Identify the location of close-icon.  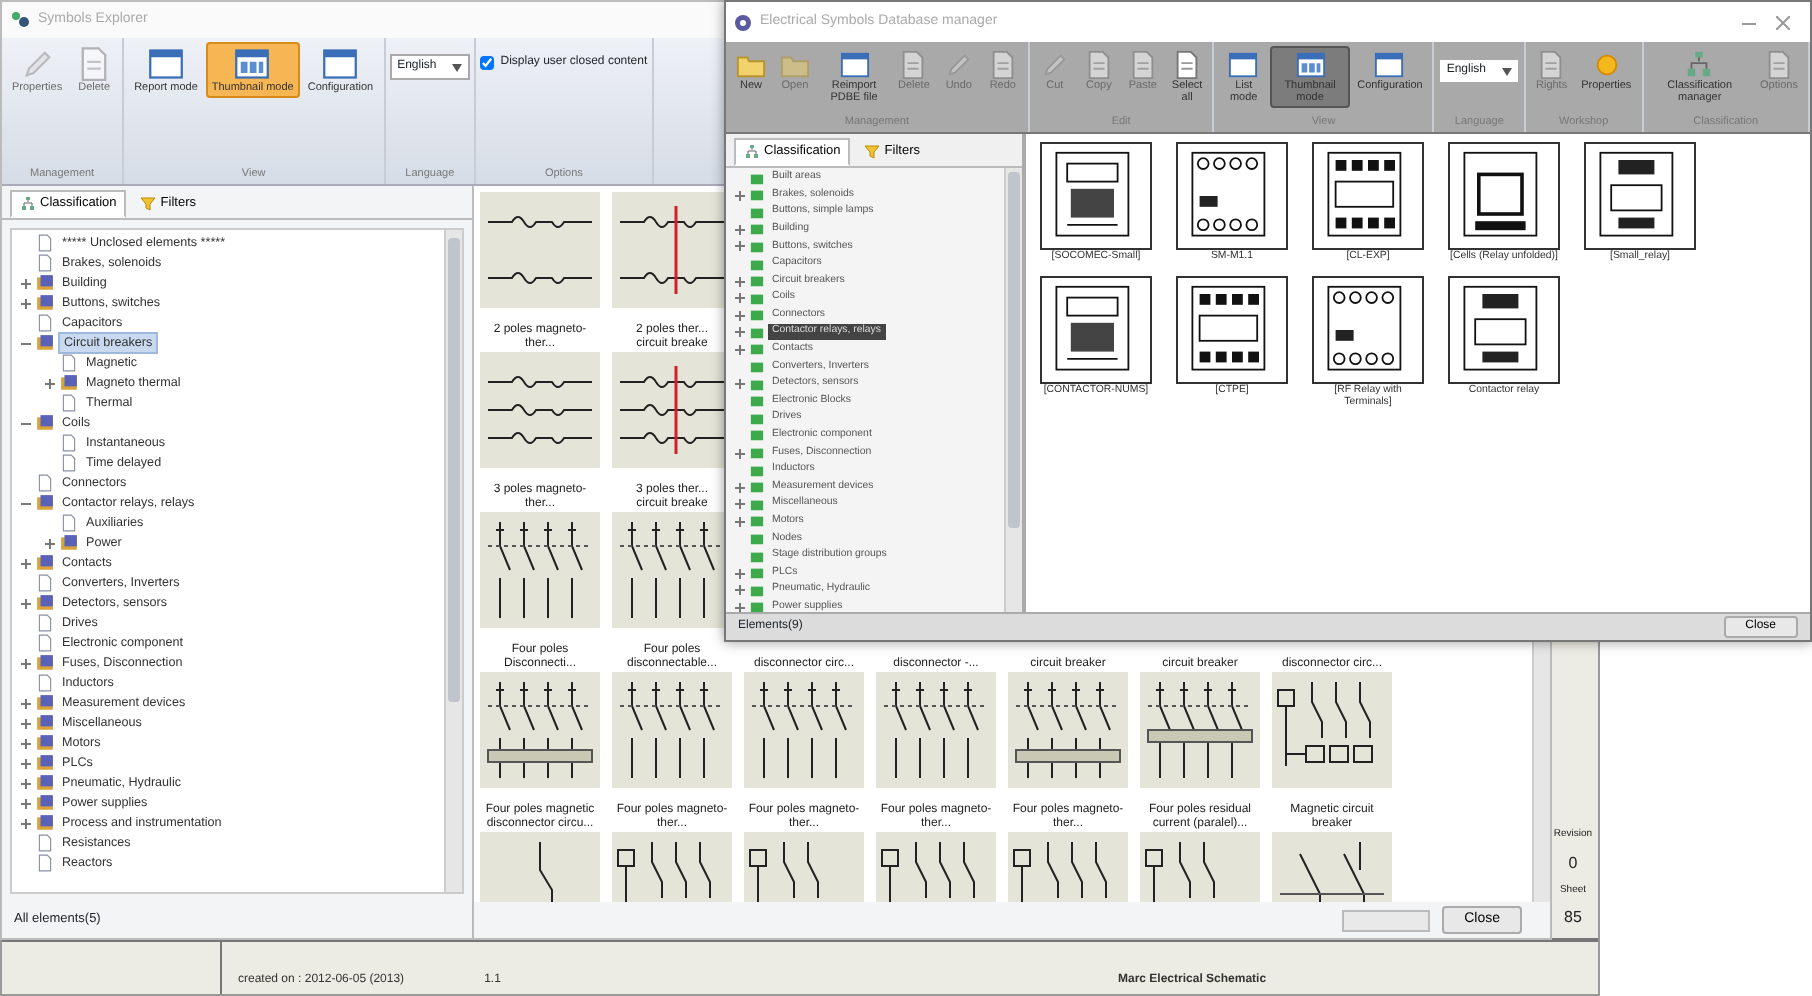
(1783, 22).